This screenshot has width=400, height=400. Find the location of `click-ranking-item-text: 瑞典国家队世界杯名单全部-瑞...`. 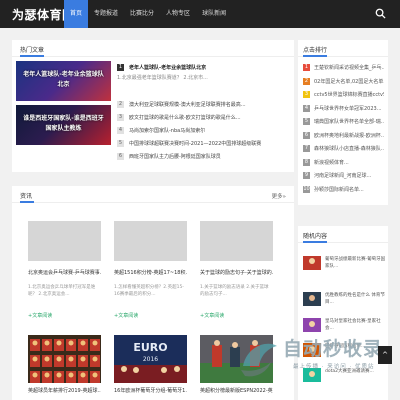

click-ranking-item-text: 瑞典国家队世界杯名单全部-瑞... is located at coordinates (349, 122).